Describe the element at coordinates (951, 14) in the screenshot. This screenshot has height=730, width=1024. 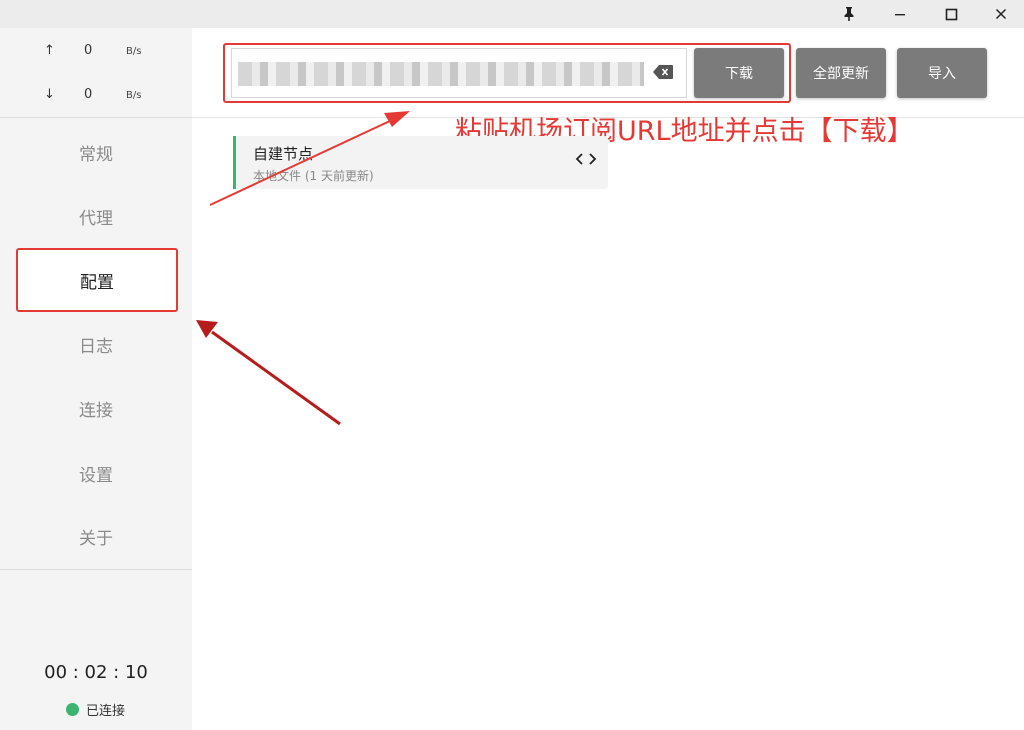
I see `maximize-icon` at that location.